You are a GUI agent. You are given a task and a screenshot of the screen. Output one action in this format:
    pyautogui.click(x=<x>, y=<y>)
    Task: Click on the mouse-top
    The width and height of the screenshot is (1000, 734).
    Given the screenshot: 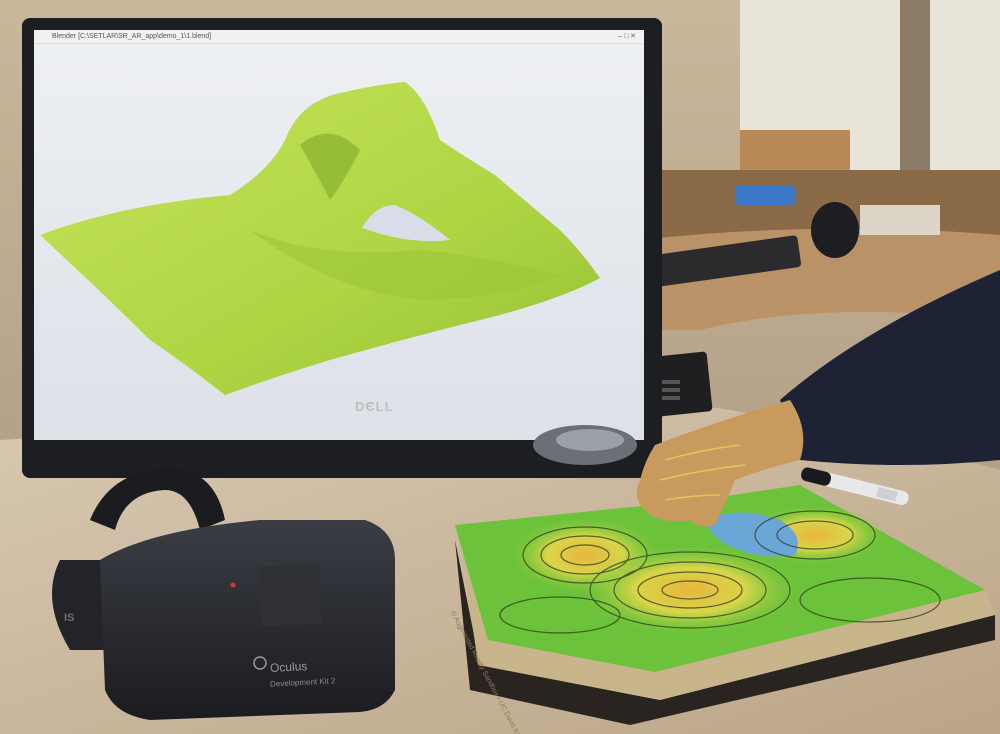 What is the action you would take?
    pyautogui.click(x=590, y=440)
    